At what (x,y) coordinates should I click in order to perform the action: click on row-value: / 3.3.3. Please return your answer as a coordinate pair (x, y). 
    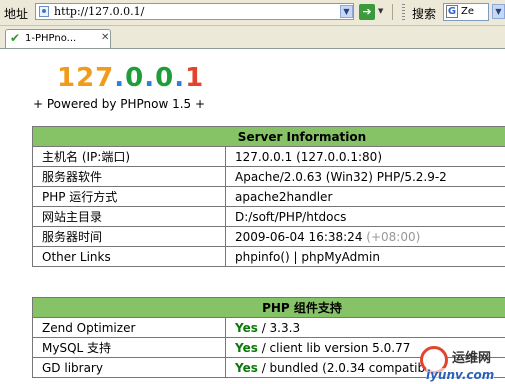
    Looking at the image, I should click on (279, 327).